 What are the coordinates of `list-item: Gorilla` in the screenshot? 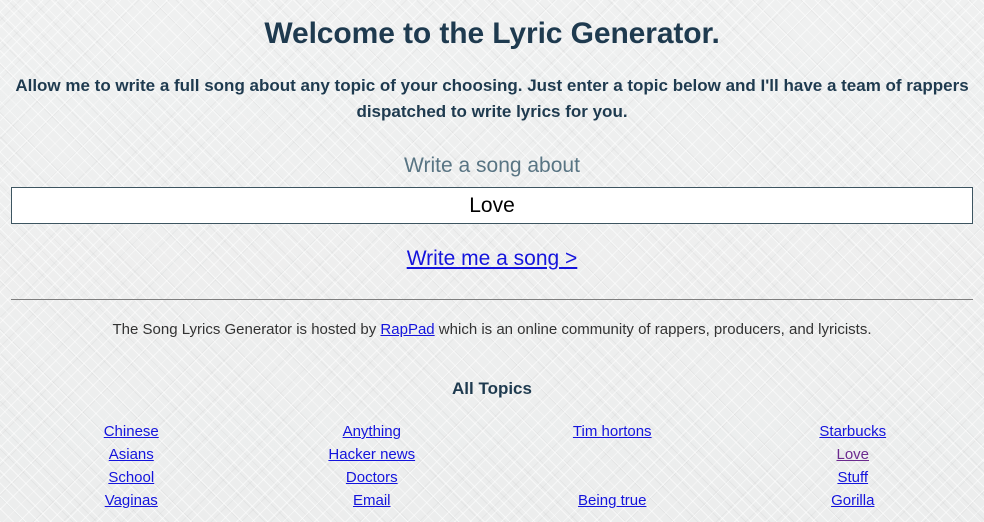 It's located at (852, 500).